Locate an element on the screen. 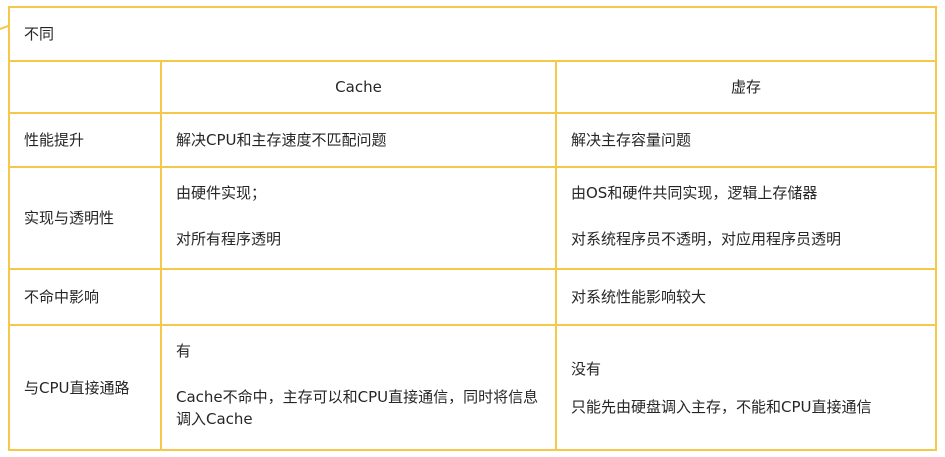  cell-text: 解决CPU和主存速度不匹配问题 is located at coordinates (281, 140).